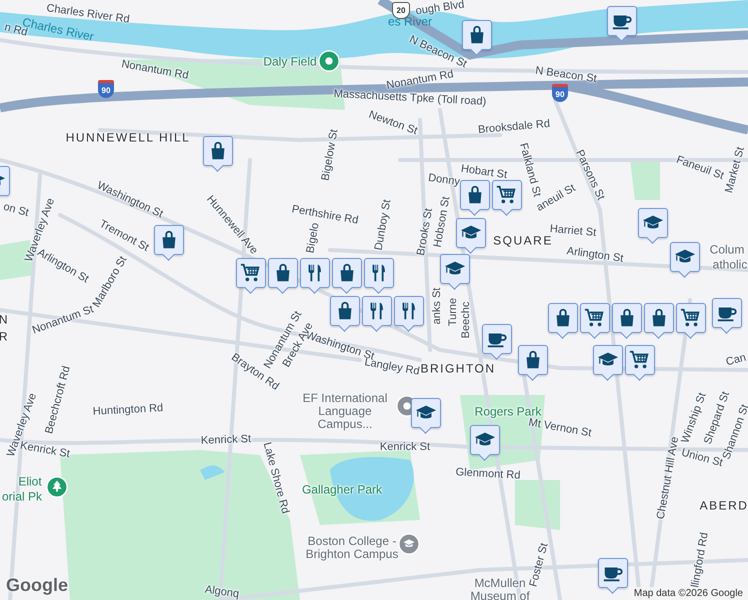 The image size is (748, 600). What do you see at coordinates (442, 222) in the screenshot?
I see `street-label: Hobson St` at bounding box center [442, 222].